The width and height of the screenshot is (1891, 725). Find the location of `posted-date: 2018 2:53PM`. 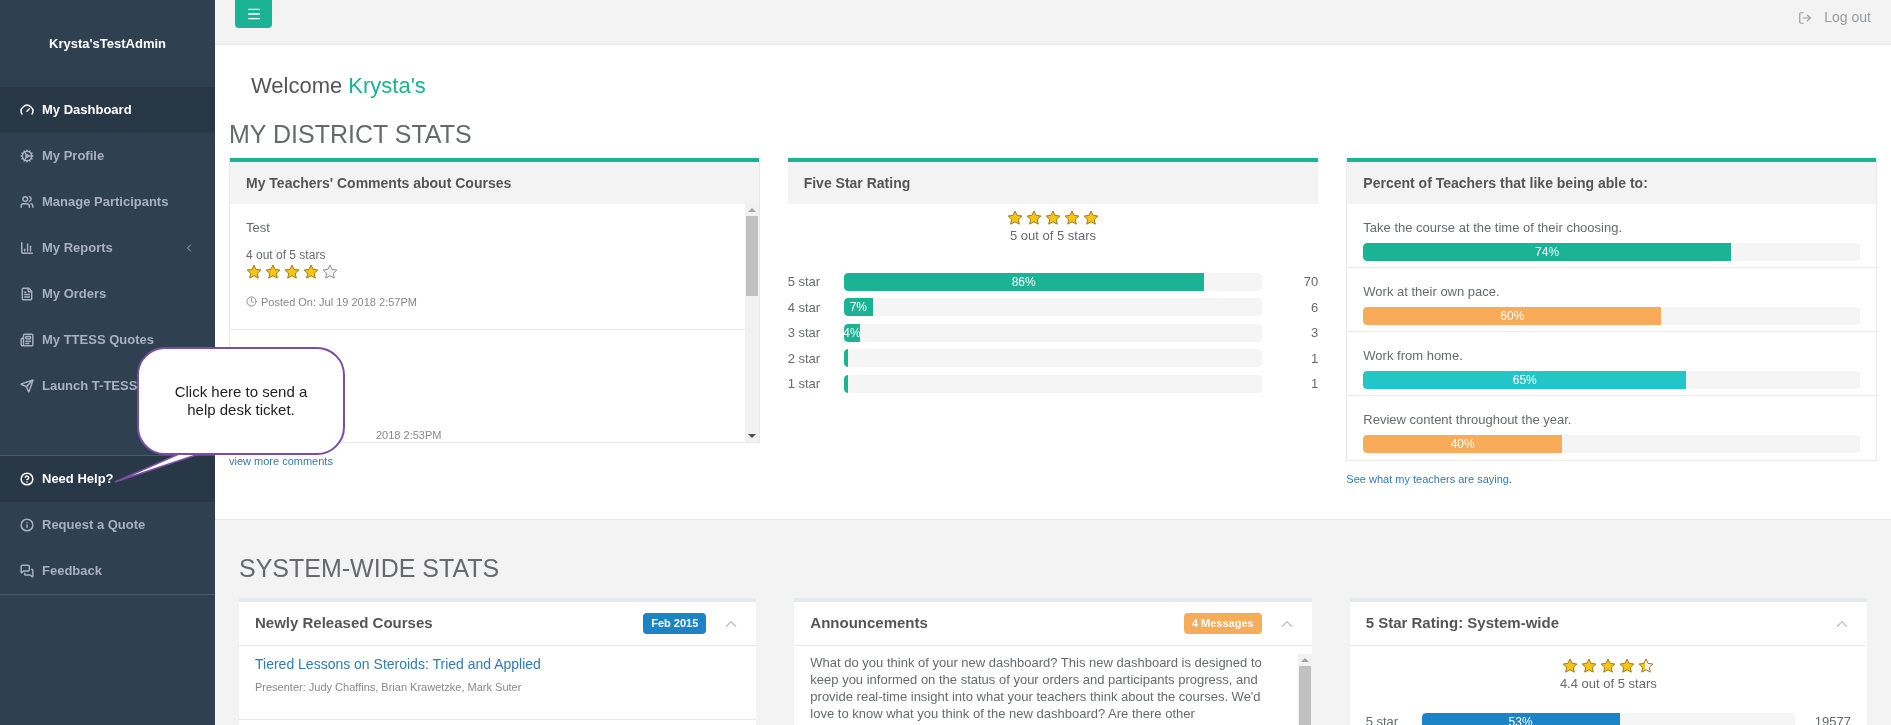

posted-date: 2018 2:53PM is located at coordinates (409, 435).